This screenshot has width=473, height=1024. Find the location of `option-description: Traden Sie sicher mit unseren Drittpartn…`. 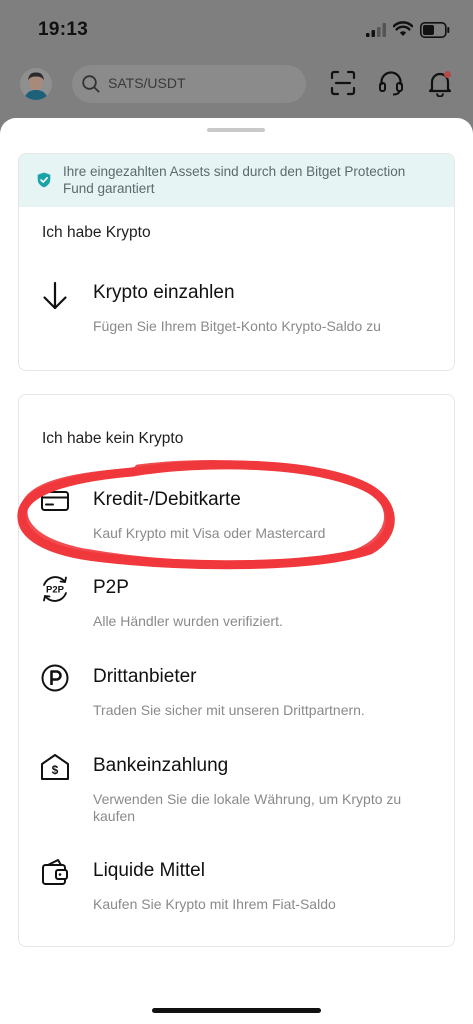

option-description: Traden Sie sicher mit unseren Drittpartn… is located at coordinates (229, 710).